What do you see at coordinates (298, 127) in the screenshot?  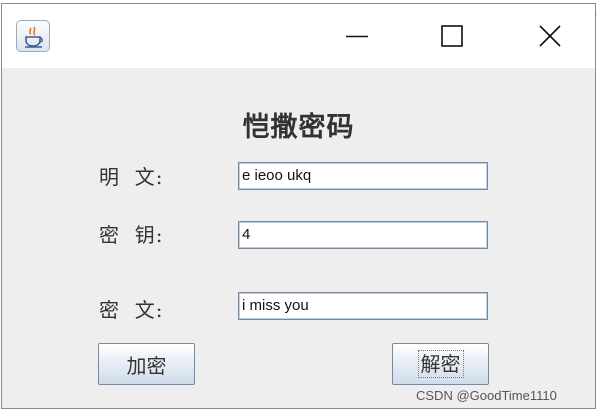 I see `page-title: 恺撒密码` at bounding box center [298, 127].